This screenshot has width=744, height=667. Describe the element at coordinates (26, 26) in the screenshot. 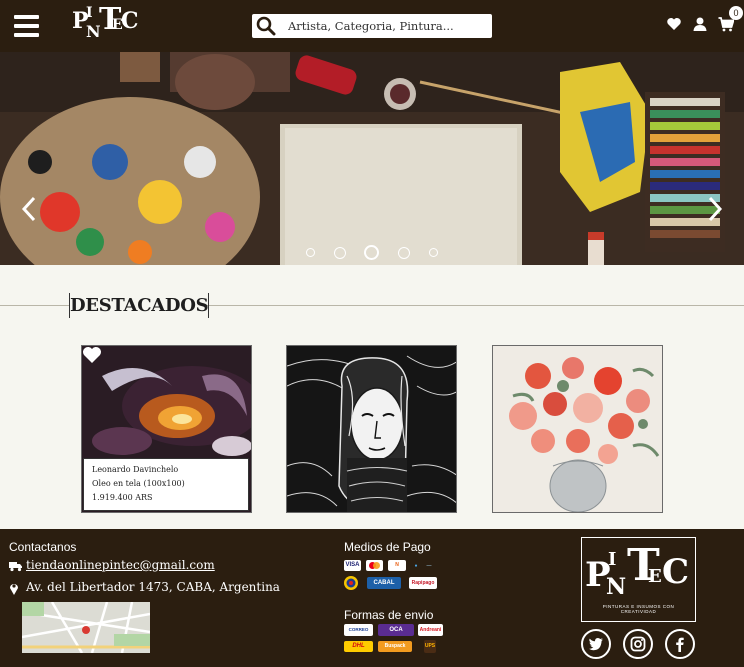

I see `menu-icon` at that location.